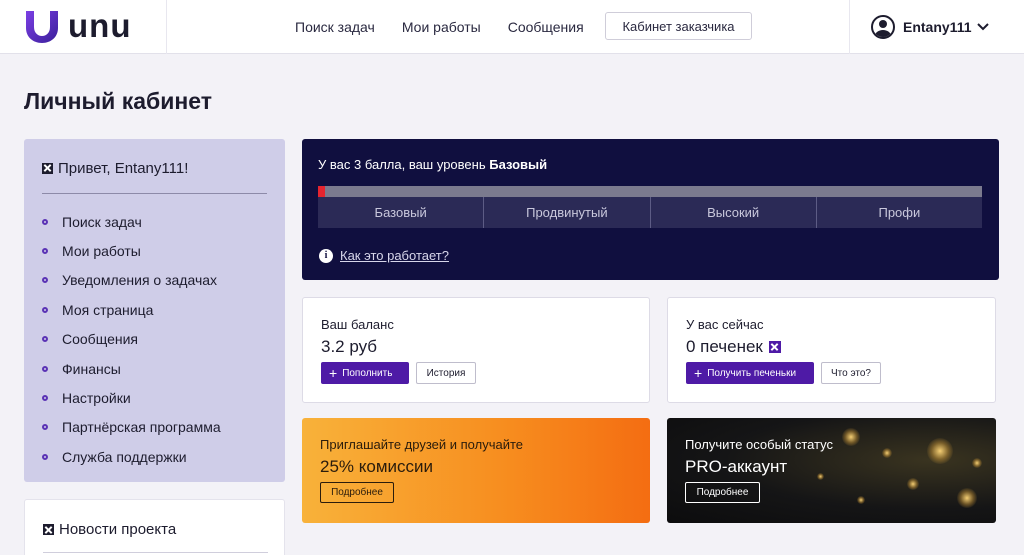 The width and height of the screenshot is (1024, 555). What do you see at coordinates (733, 212) in the screenshot?
I see `level-step-high: Высокий` at bounding box center [733, 212].